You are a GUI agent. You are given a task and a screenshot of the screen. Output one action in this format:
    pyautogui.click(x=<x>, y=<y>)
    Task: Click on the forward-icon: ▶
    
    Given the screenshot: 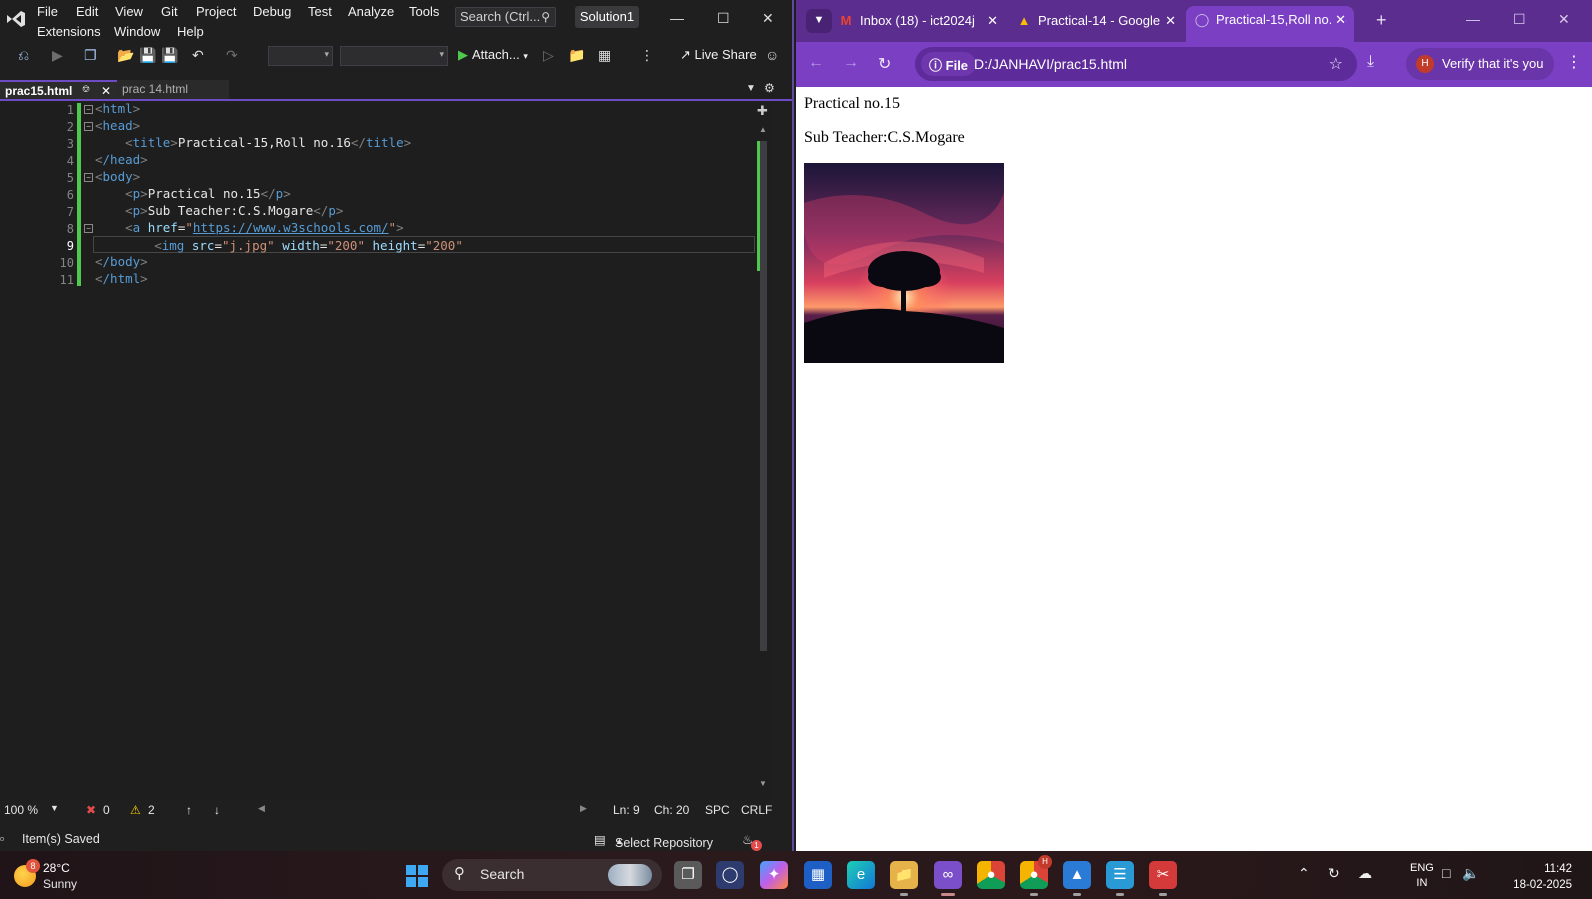 What is the action you would take?
    pyautogui.click(x=57, y=55)
    